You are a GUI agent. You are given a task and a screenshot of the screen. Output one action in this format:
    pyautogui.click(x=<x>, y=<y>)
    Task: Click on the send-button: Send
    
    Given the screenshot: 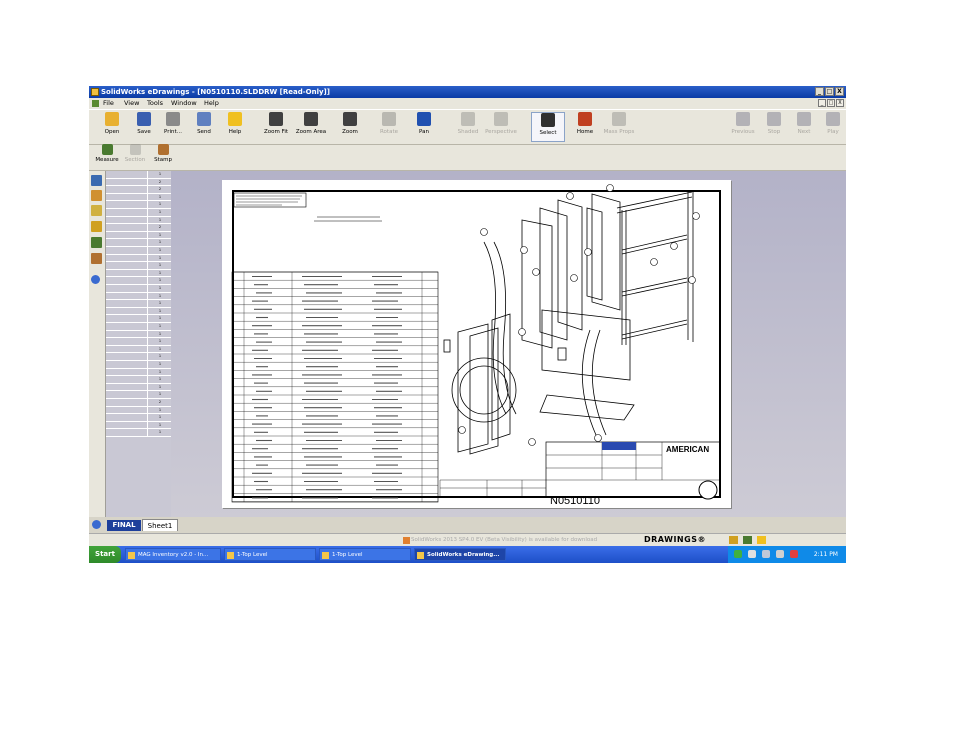 What is the action you would take?
    pyautogui.click(x=204, y=127)
    